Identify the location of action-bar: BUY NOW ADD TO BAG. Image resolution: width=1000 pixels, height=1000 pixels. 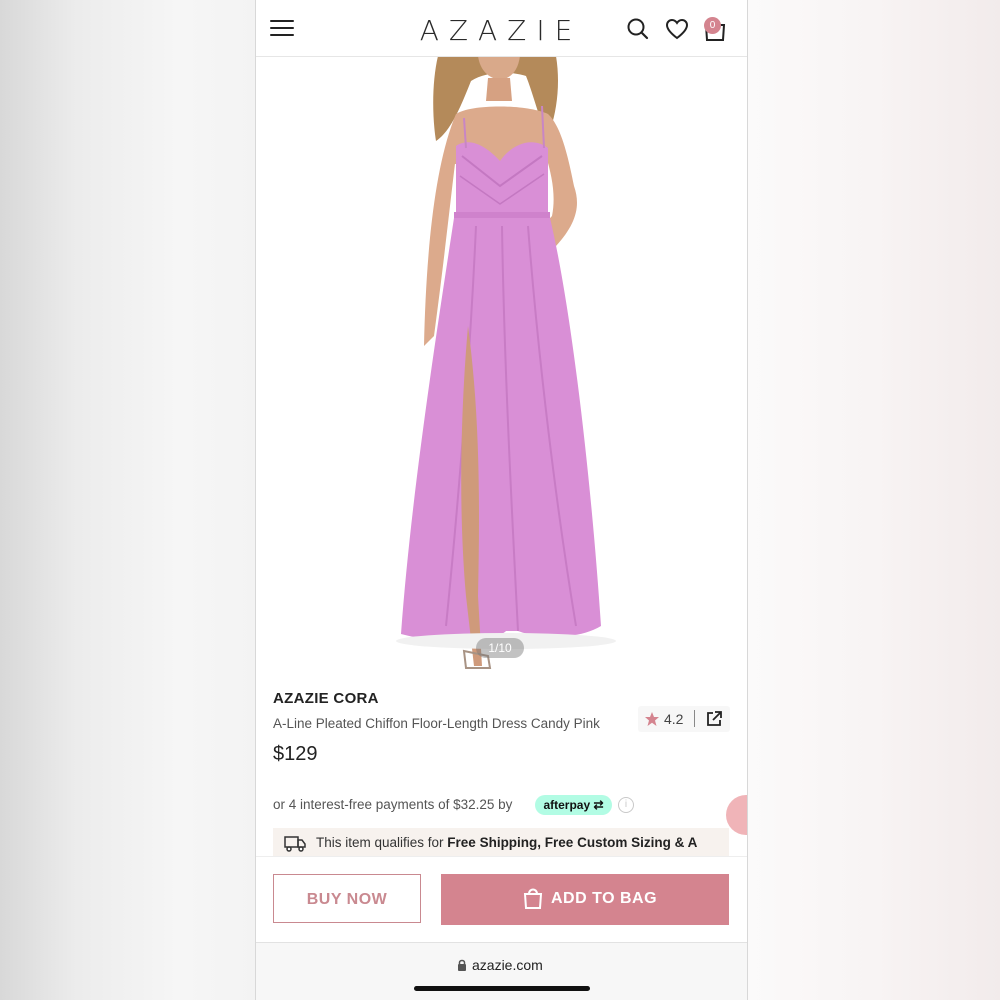
(501, 899).